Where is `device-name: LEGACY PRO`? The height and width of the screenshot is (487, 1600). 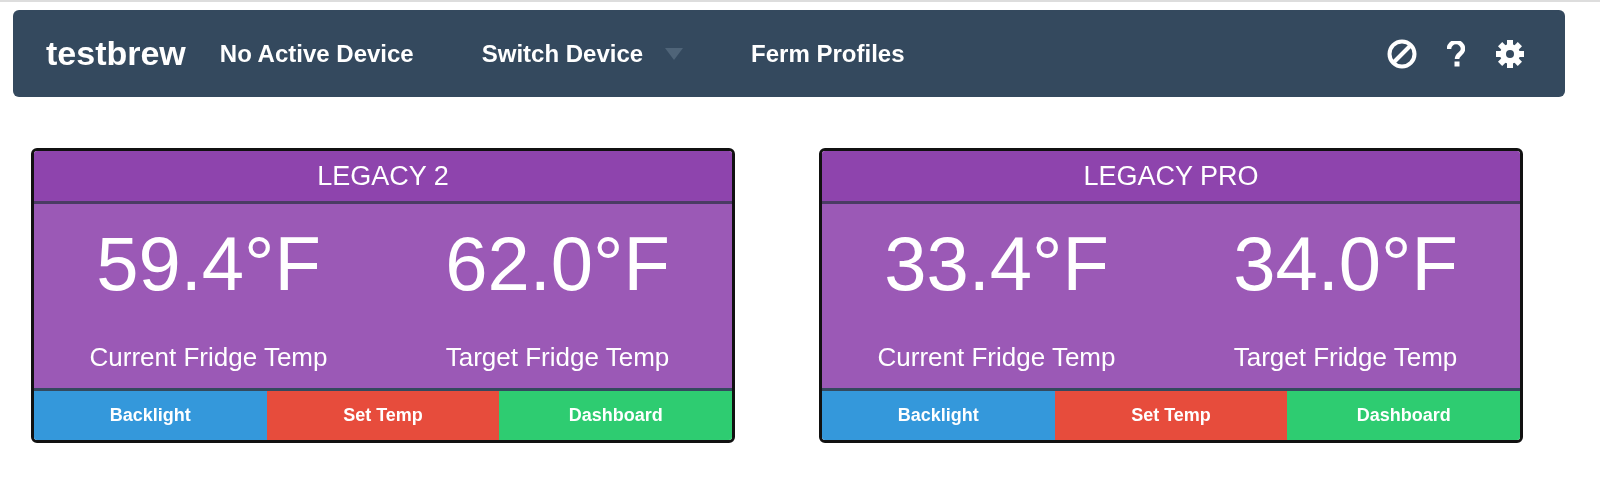
device-name: LEGACY PRO is located at coordinates (1171, 177).